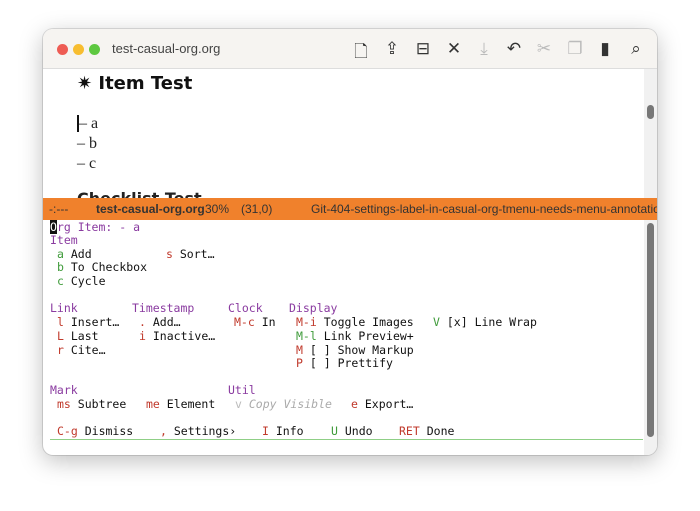  I want to click on group-link-heading: Link, so click(64, 308).